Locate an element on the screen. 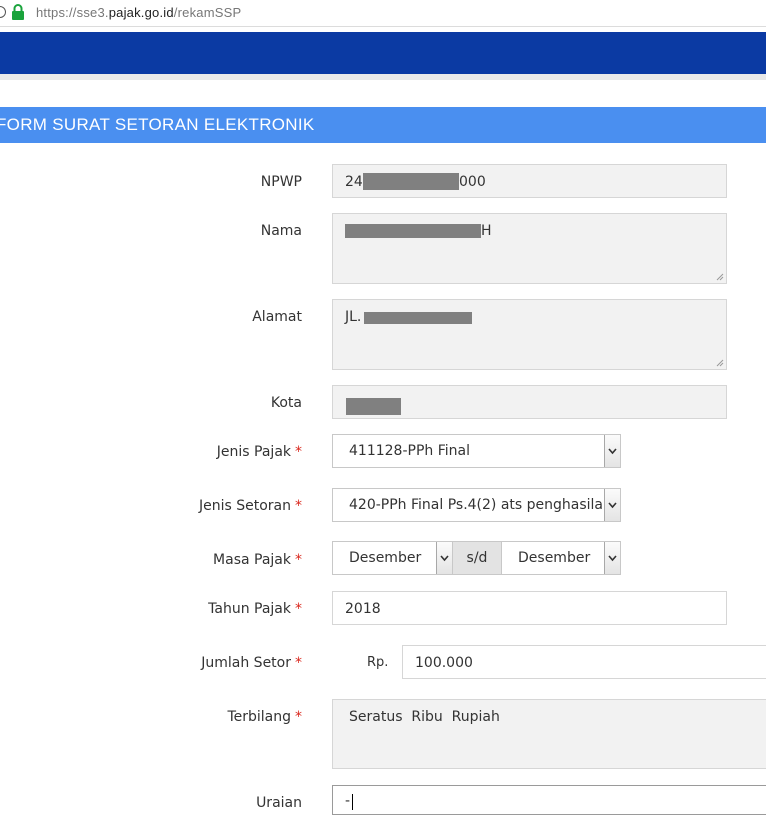 Image resolution: width=766 pixels, height=815 pixels. npwp-value-end: 000 is located at coordinates (472, 182).